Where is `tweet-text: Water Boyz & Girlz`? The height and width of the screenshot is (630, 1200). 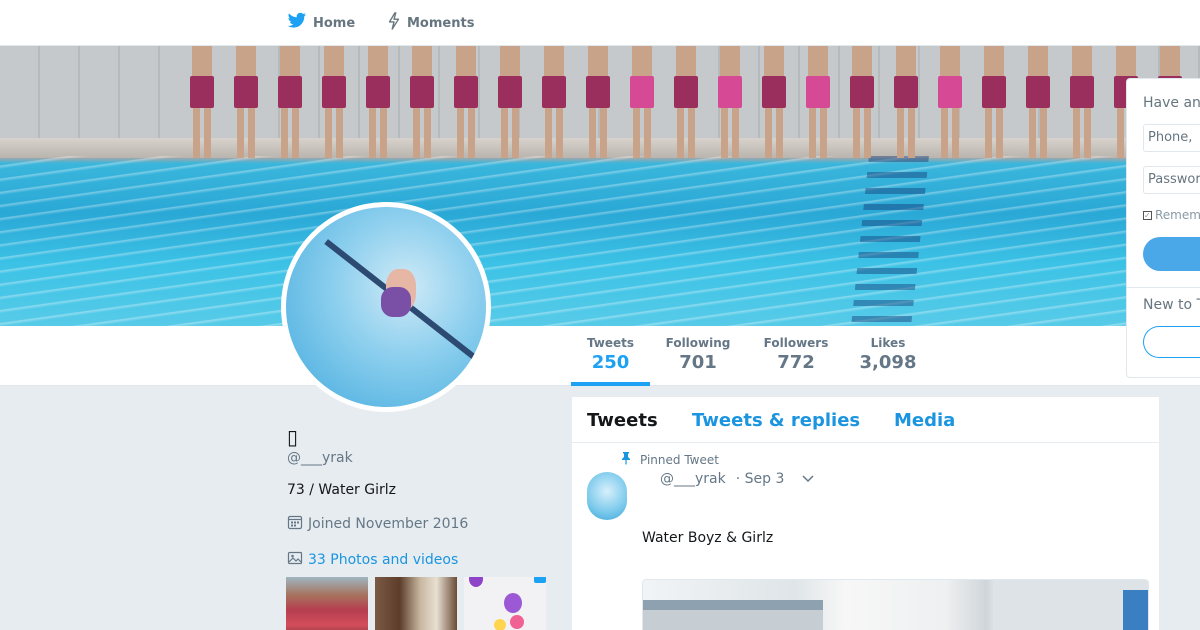 tweet-text: Water Boyz & Girlz is located at coordinates (708, 538).